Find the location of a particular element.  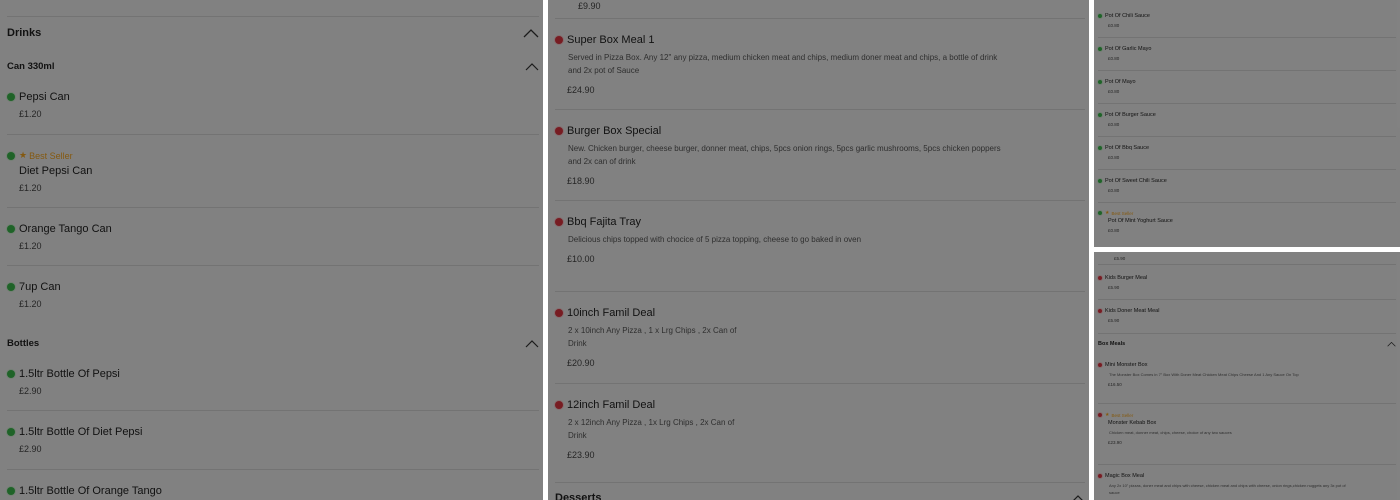

best-seller-badge: ★ Best Seller is located at coordinates (1119, 415).